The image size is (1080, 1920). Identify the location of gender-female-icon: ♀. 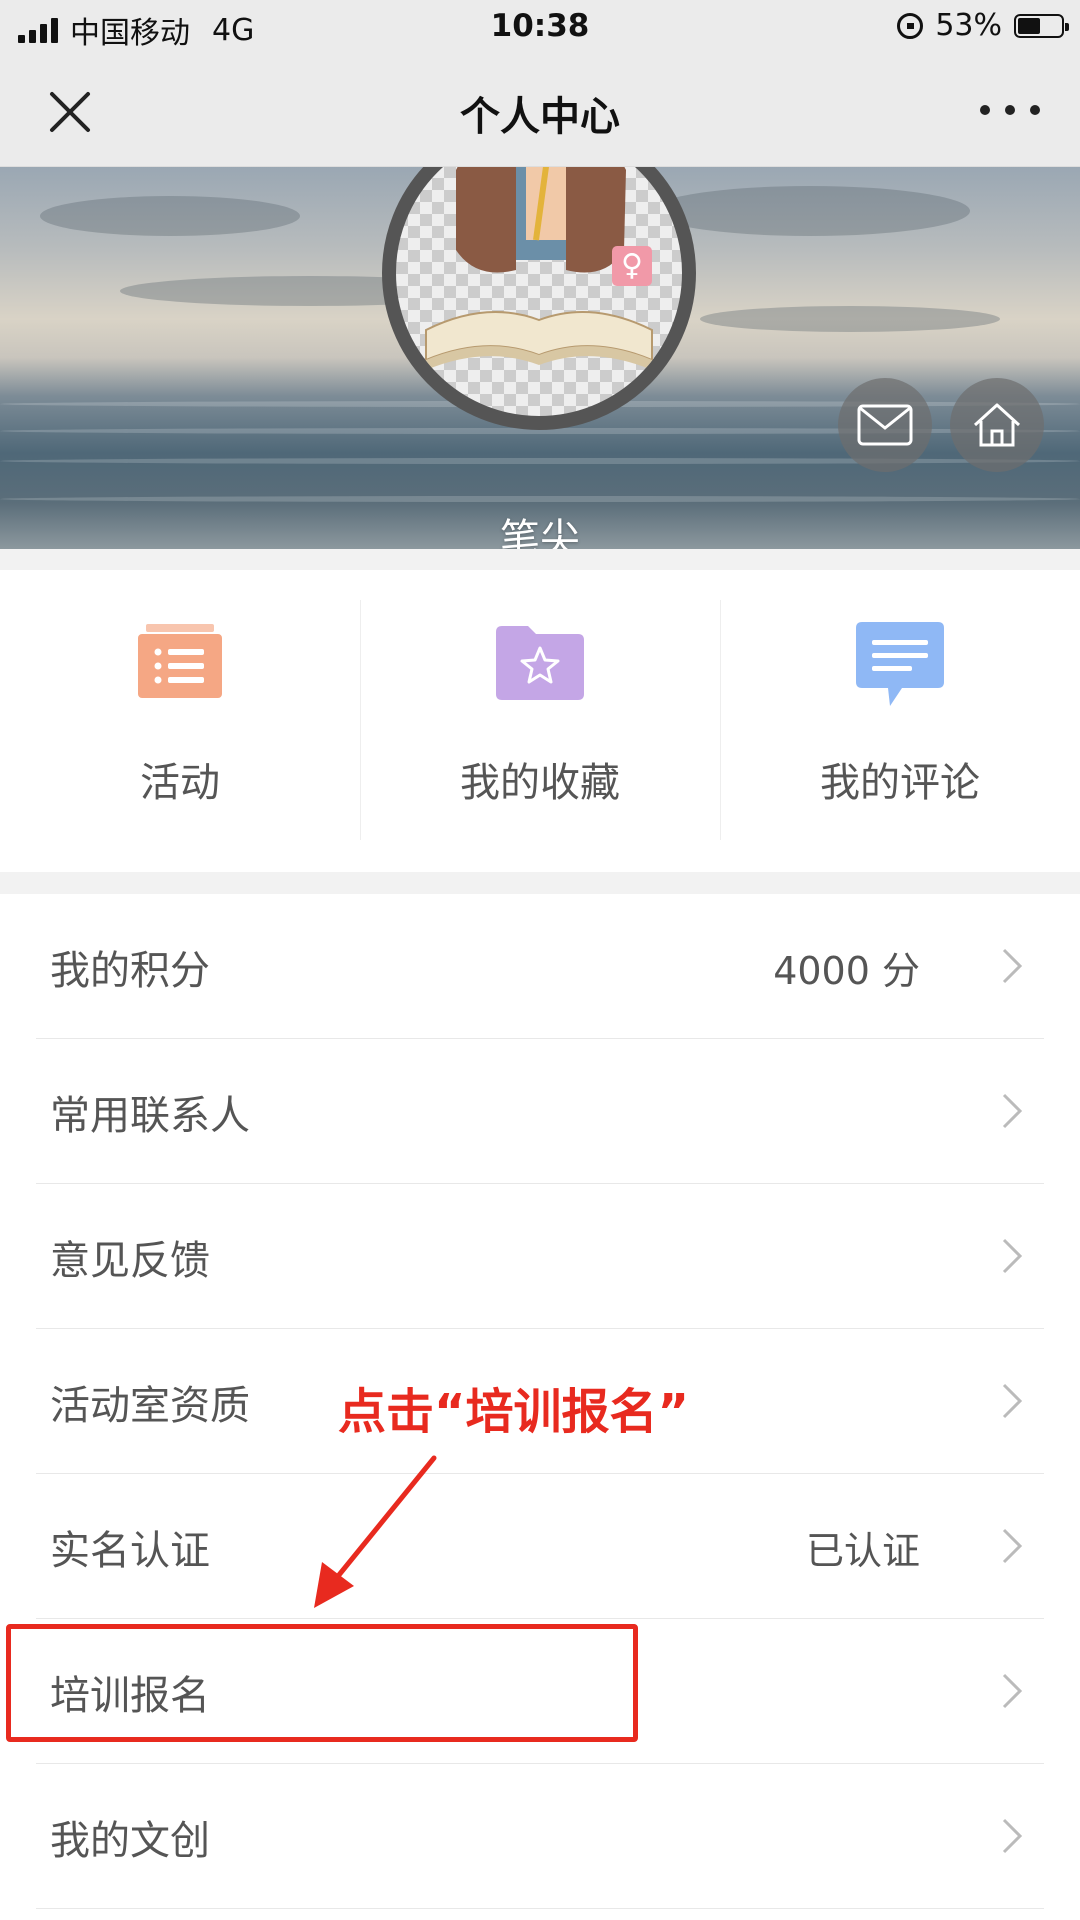
(632, 266).